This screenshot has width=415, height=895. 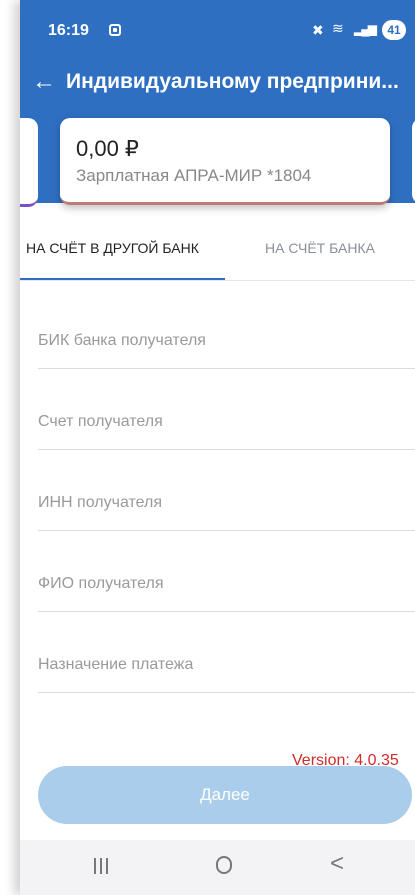 I want to click on next-button: Далее, so click(x=225, y=795).